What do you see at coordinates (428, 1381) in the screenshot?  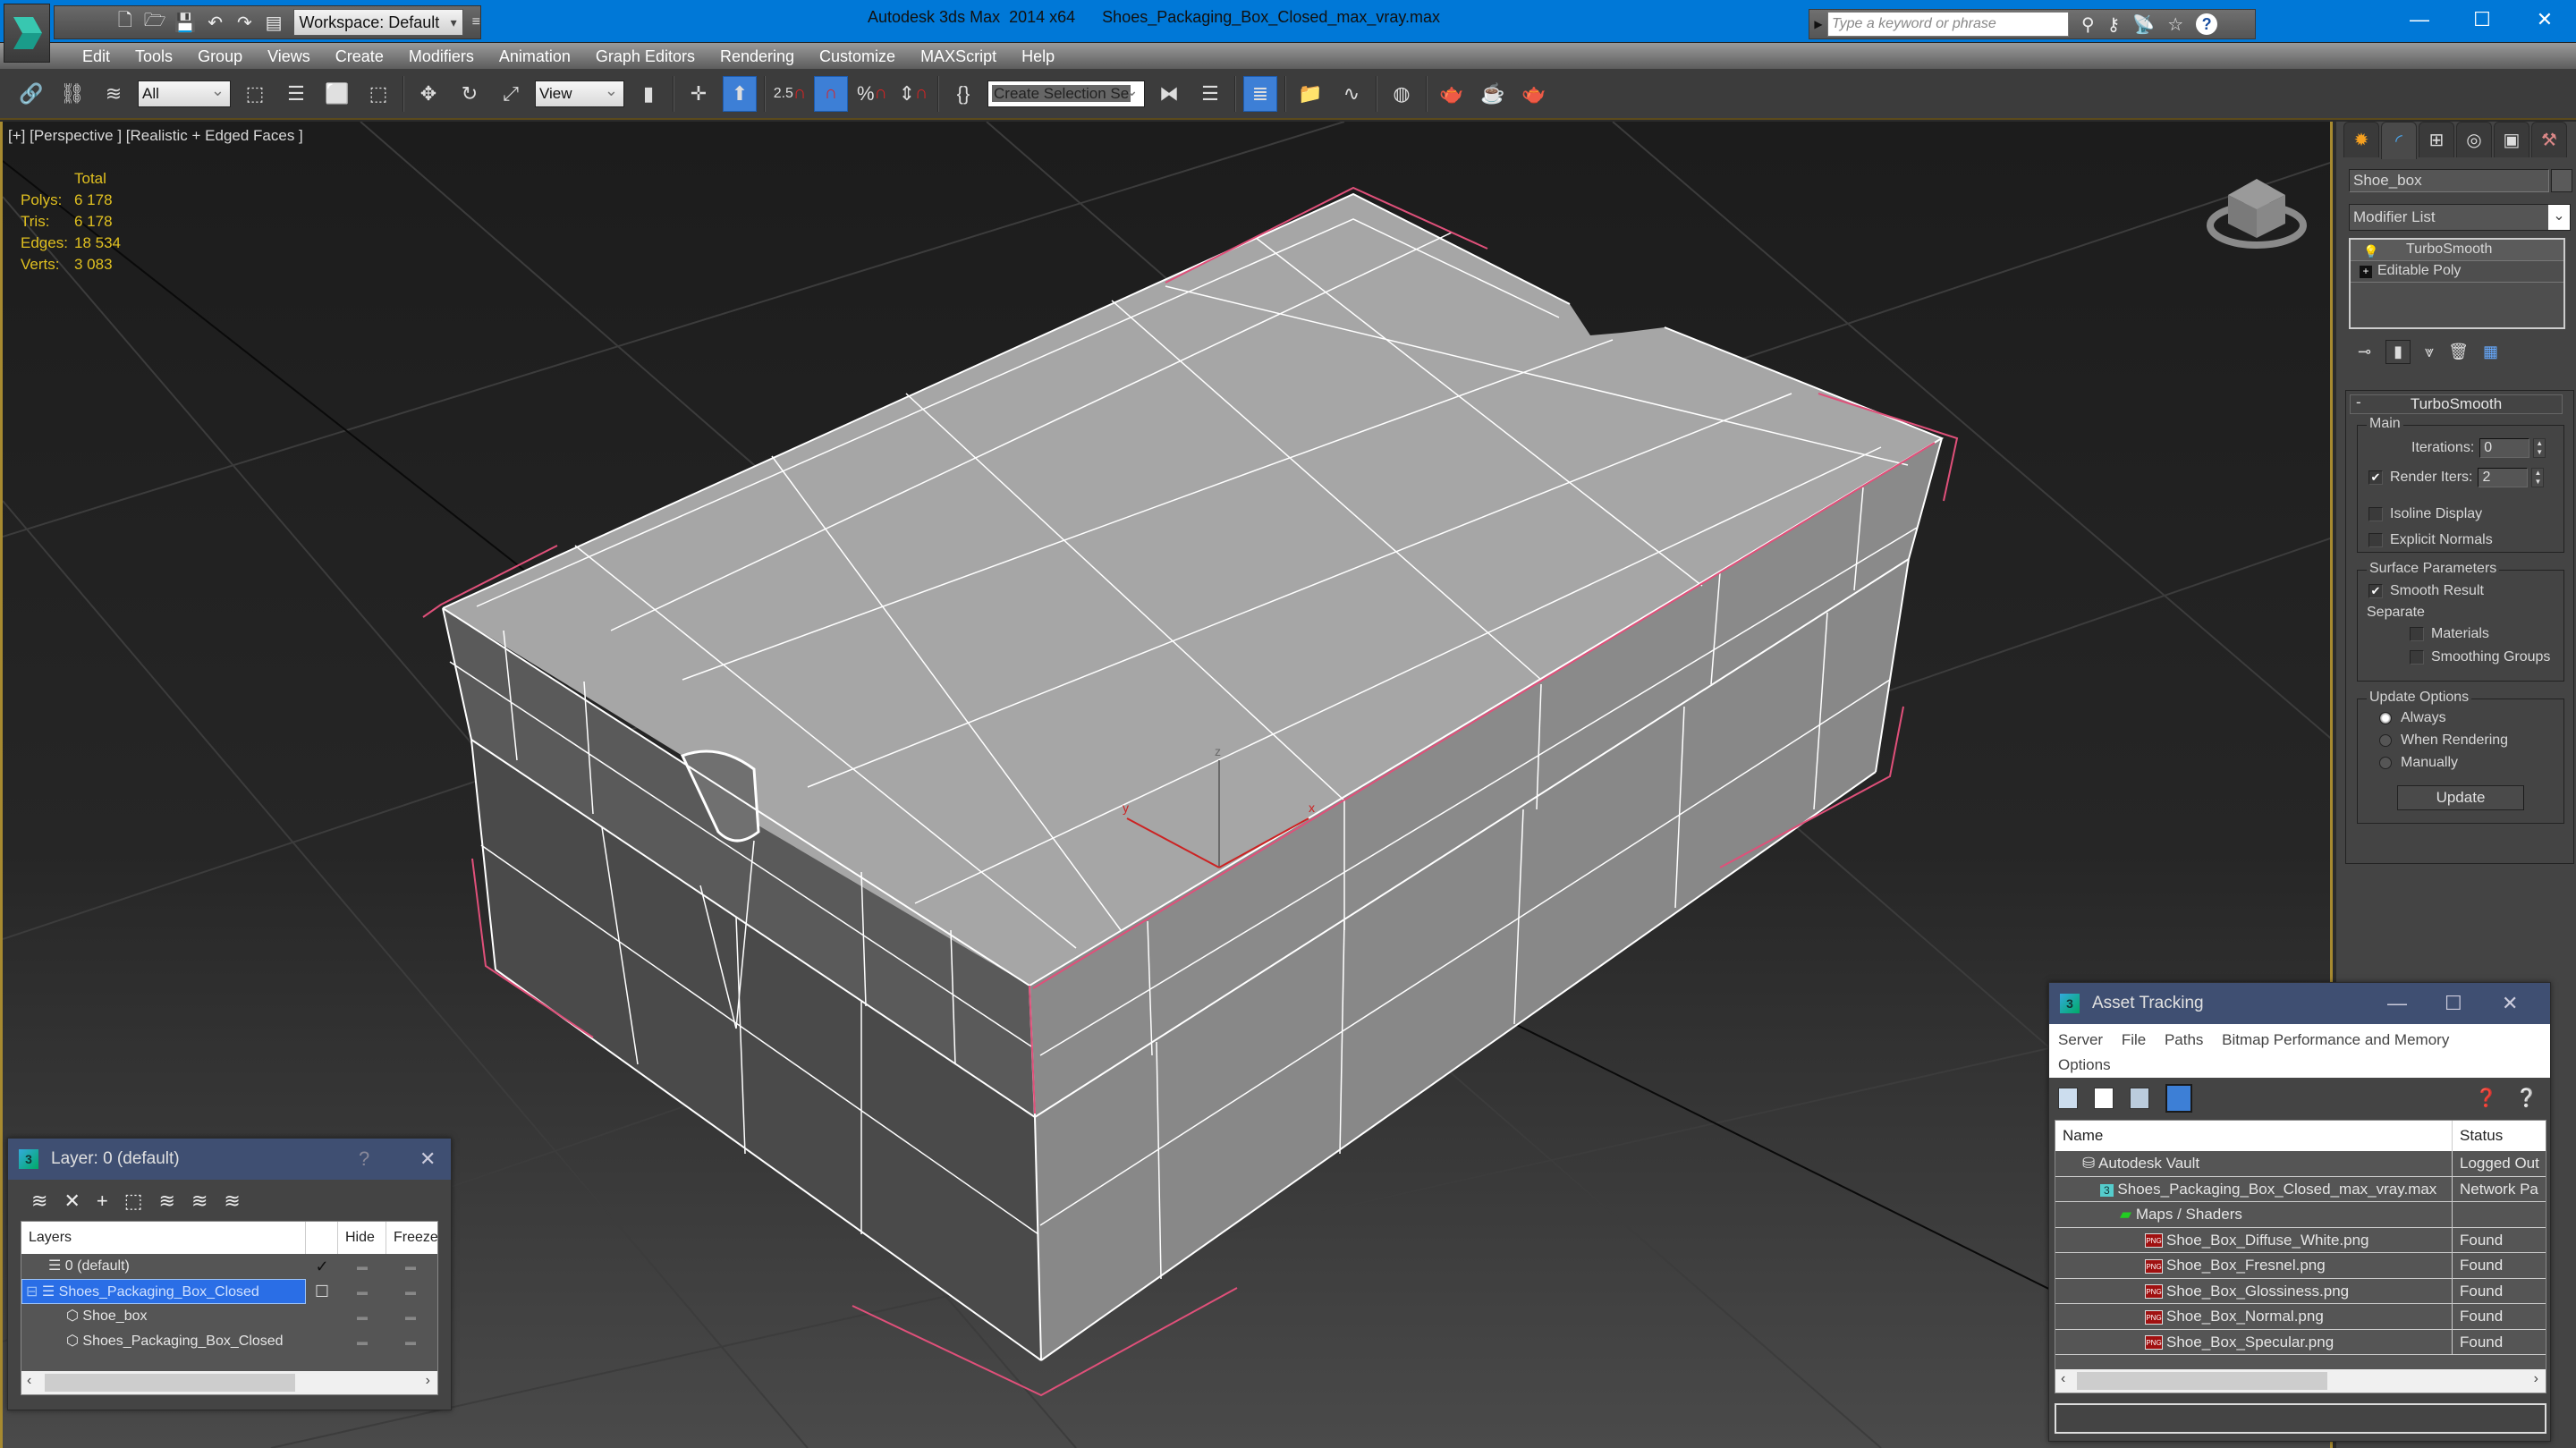 I see `scroll-right-icon: ›` at bounding box center [428, 1381].